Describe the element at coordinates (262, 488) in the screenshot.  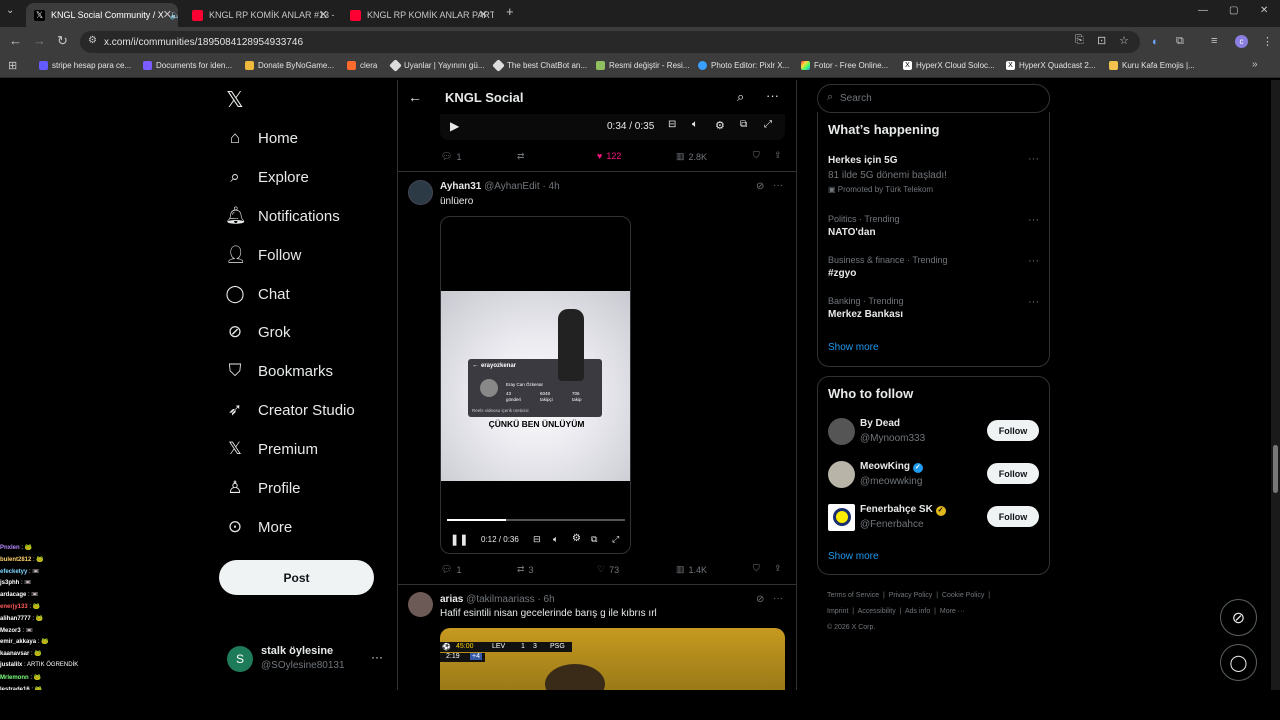
I see `nav-profile: ♙ Profile` at that location.